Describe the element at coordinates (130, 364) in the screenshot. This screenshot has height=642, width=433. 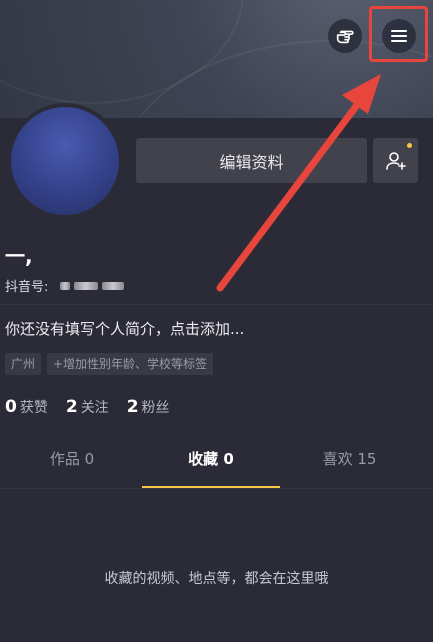
I see `add-tag-button: +增加性别年龄、学校等标签` at that location.